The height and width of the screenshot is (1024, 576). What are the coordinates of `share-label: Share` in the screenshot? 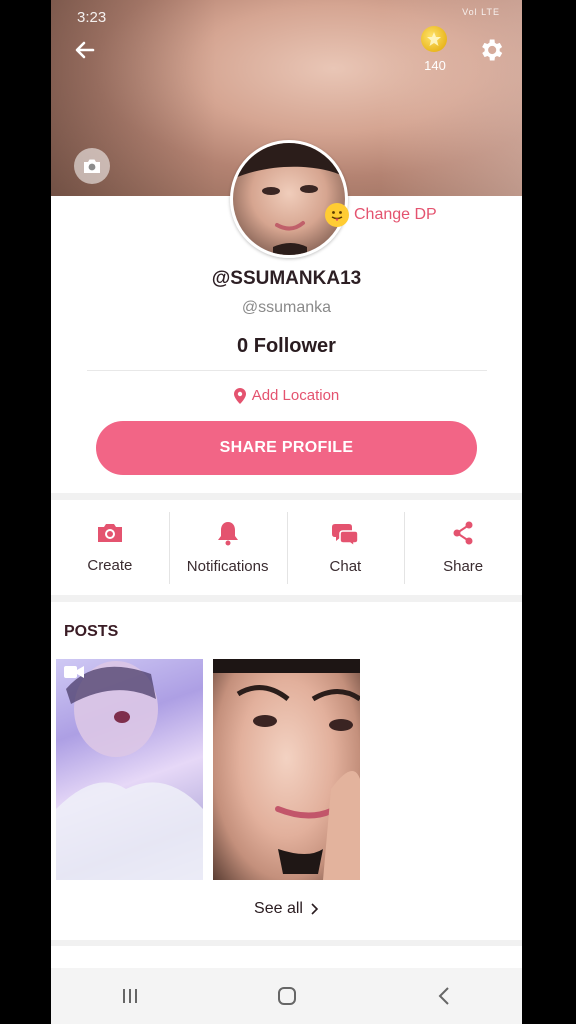 It's located at (463, 566).